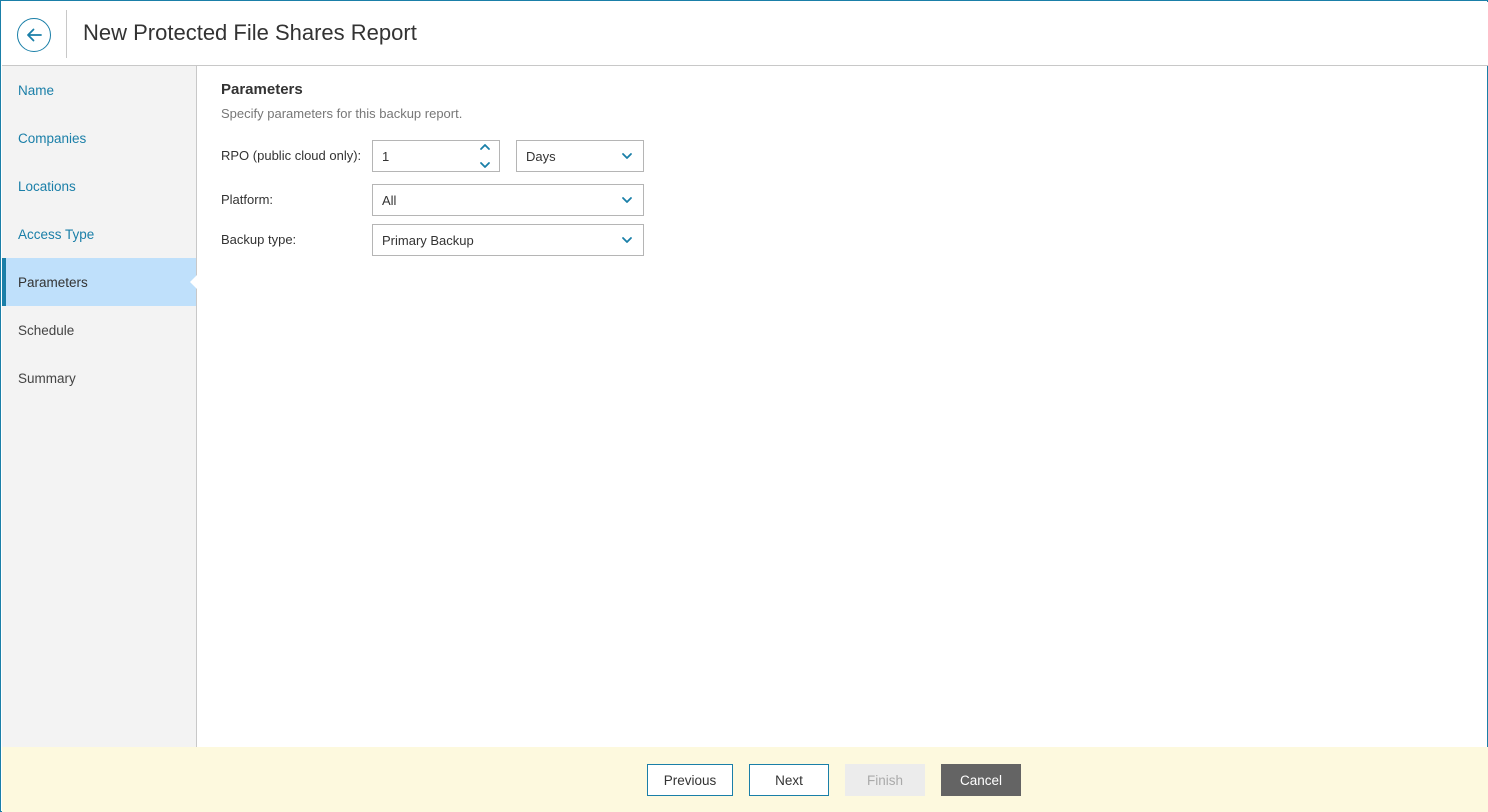  What do you see at coordinates (291, 155) in the screenshot?
I see `rpo-label: RPO (public cloud only):` at bounding box center [291, 155].